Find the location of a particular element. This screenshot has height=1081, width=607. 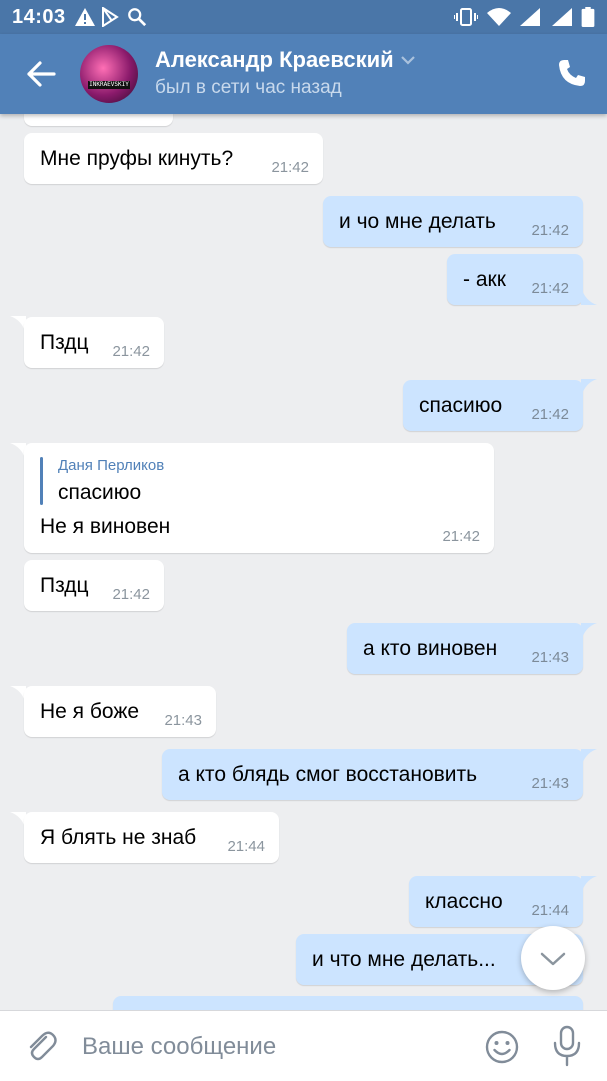

message-text: - акк is located at coordinates (484, 279).